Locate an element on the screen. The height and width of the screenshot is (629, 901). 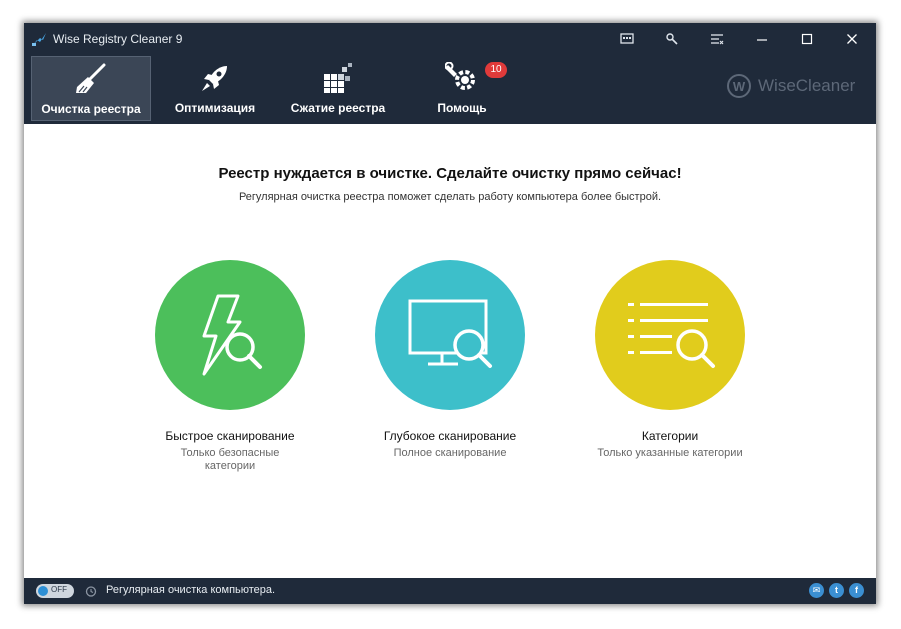
brand-logo: W WiseCleaner is located at coordinates (791, 86).